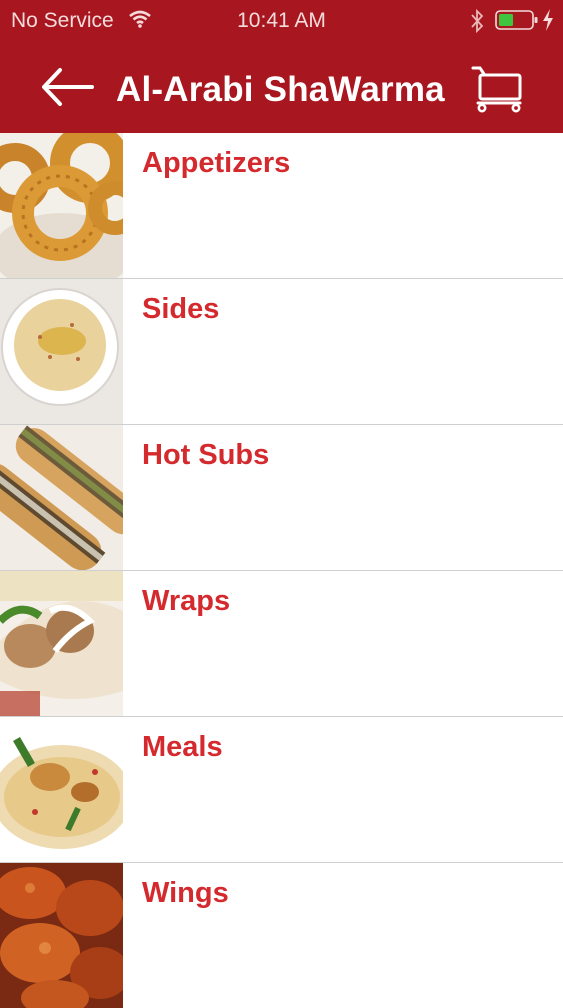 The width and height of the screenshot is (563, 1008). I want to click on back-arrow-icon, so click(68, 87).